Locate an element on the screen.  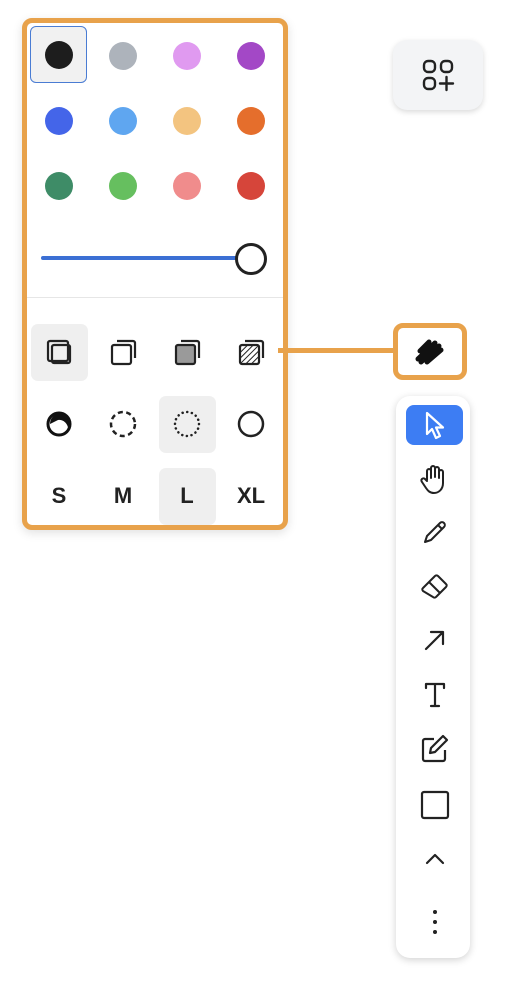
dash-dashed-icon is located at coordinates (123, 424).